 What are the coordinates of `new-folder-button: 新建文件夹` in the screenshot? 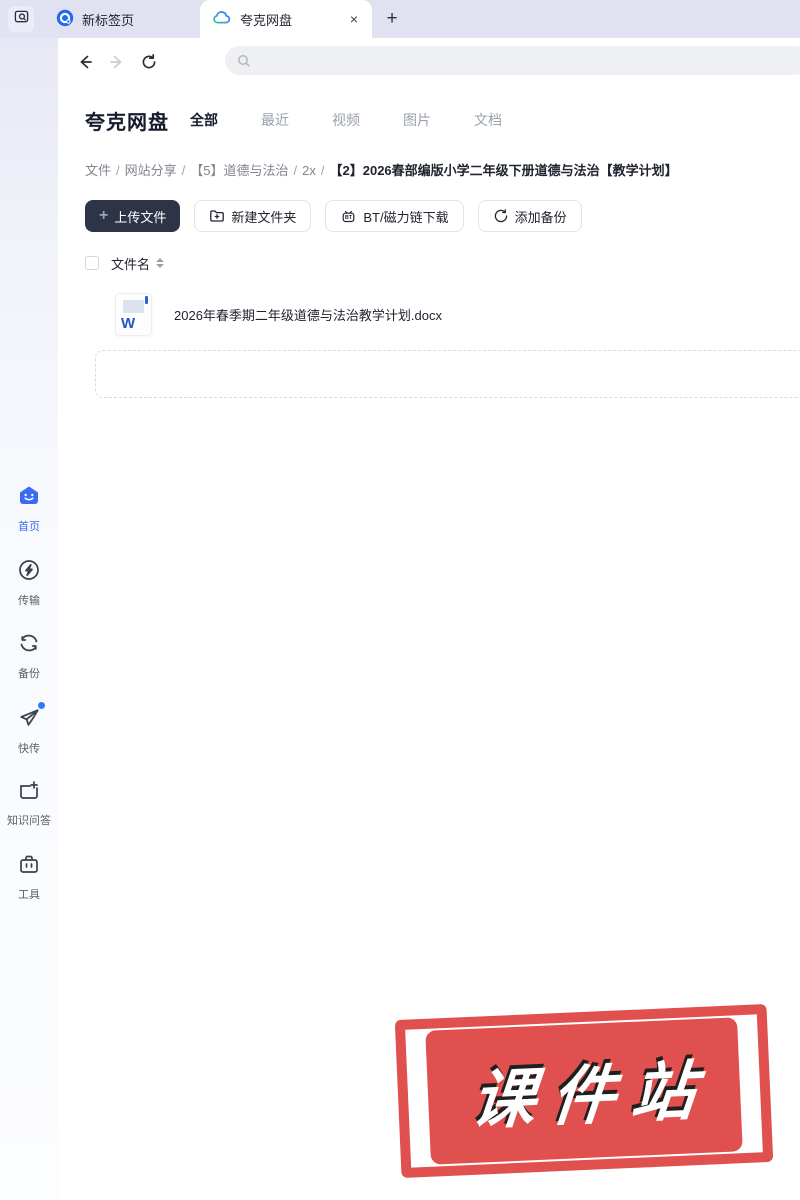 It's located at (253, 216).